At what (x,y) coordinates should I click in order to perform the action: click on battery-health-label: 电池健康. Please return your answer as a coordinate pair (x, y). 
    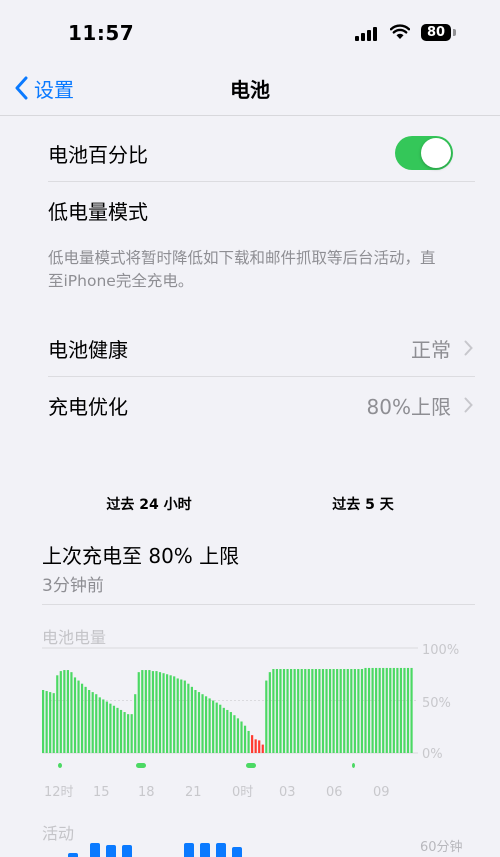
    Looking at the image, I should click on (88, 349).